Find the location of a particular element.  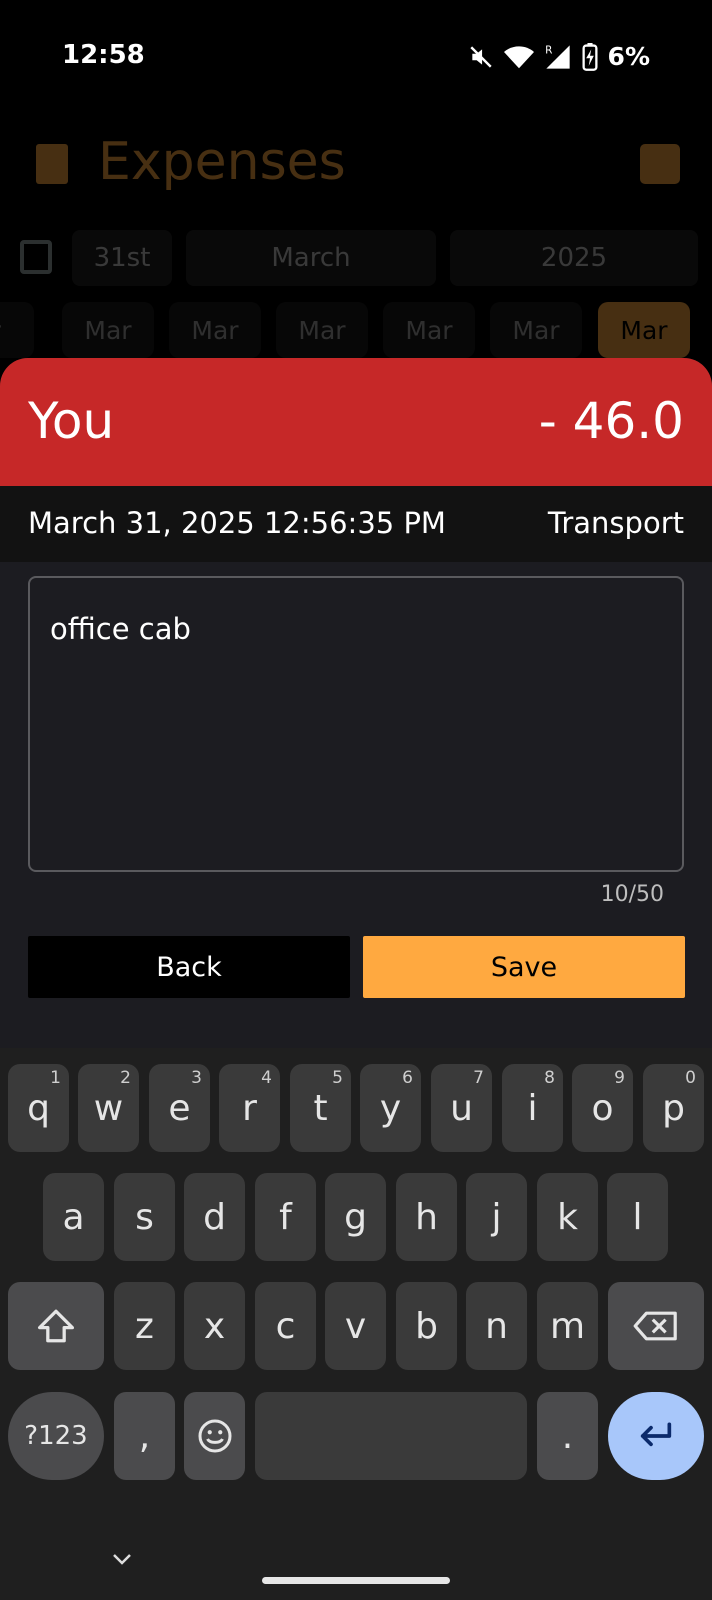

key-q: q1 is located at coordinates (38, 1108).